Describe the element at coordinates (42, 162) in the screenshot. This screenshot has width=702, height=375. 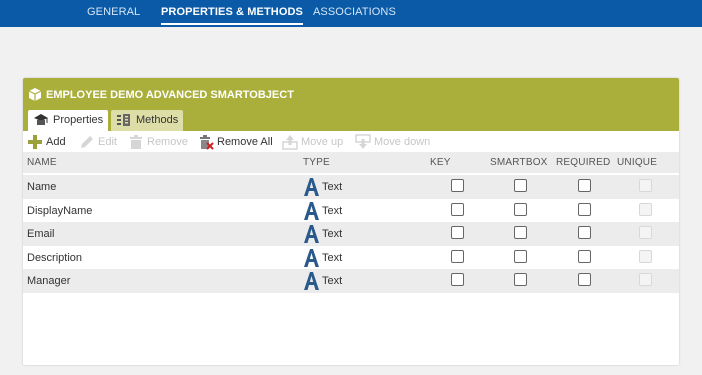
I see `column-header-name: NAME` at that location.